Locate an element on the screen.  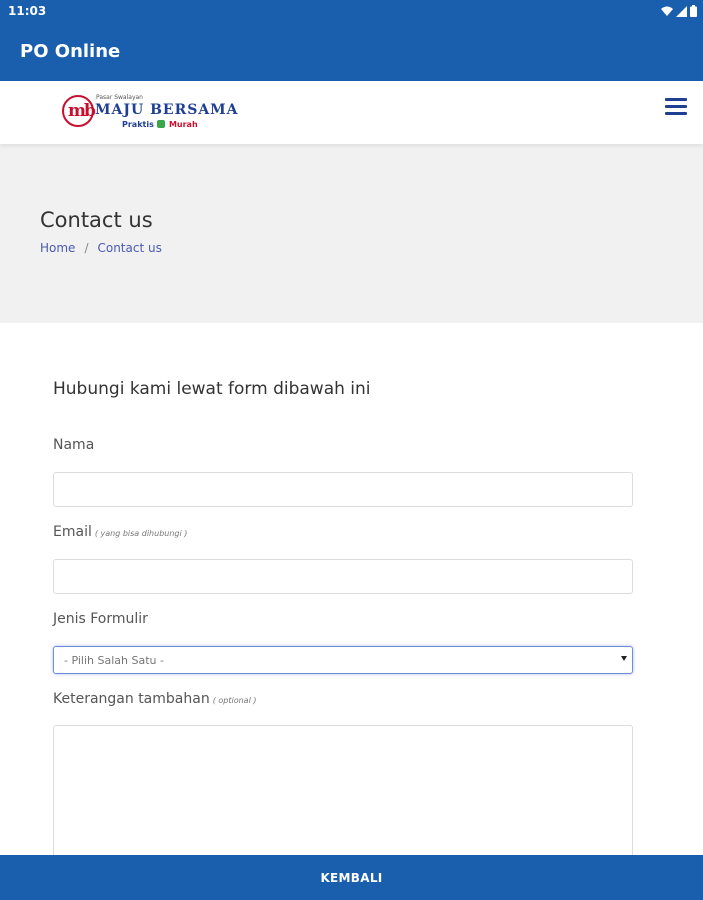
name-label: Nama is located at coordinates (73, 445).